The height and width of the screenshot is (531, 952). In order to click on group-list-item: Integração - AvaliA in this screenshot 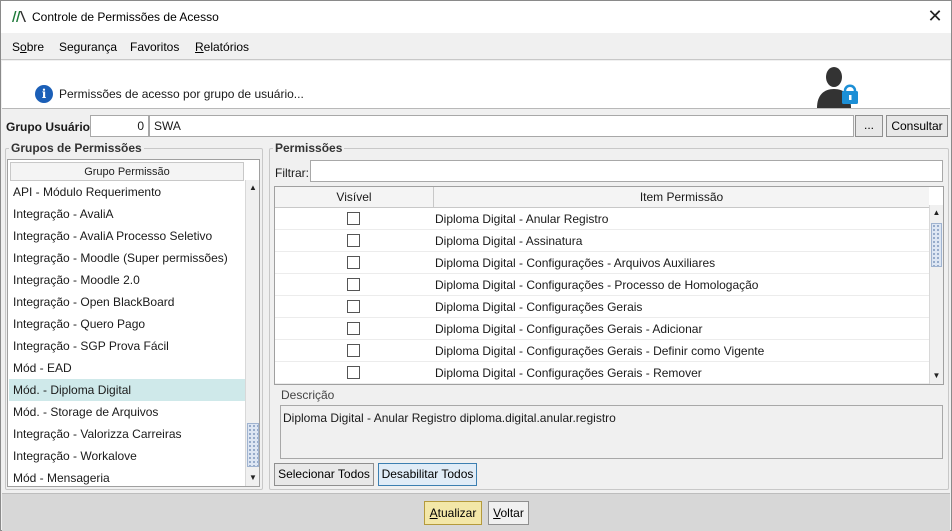, I will do `click(127, 214)`.